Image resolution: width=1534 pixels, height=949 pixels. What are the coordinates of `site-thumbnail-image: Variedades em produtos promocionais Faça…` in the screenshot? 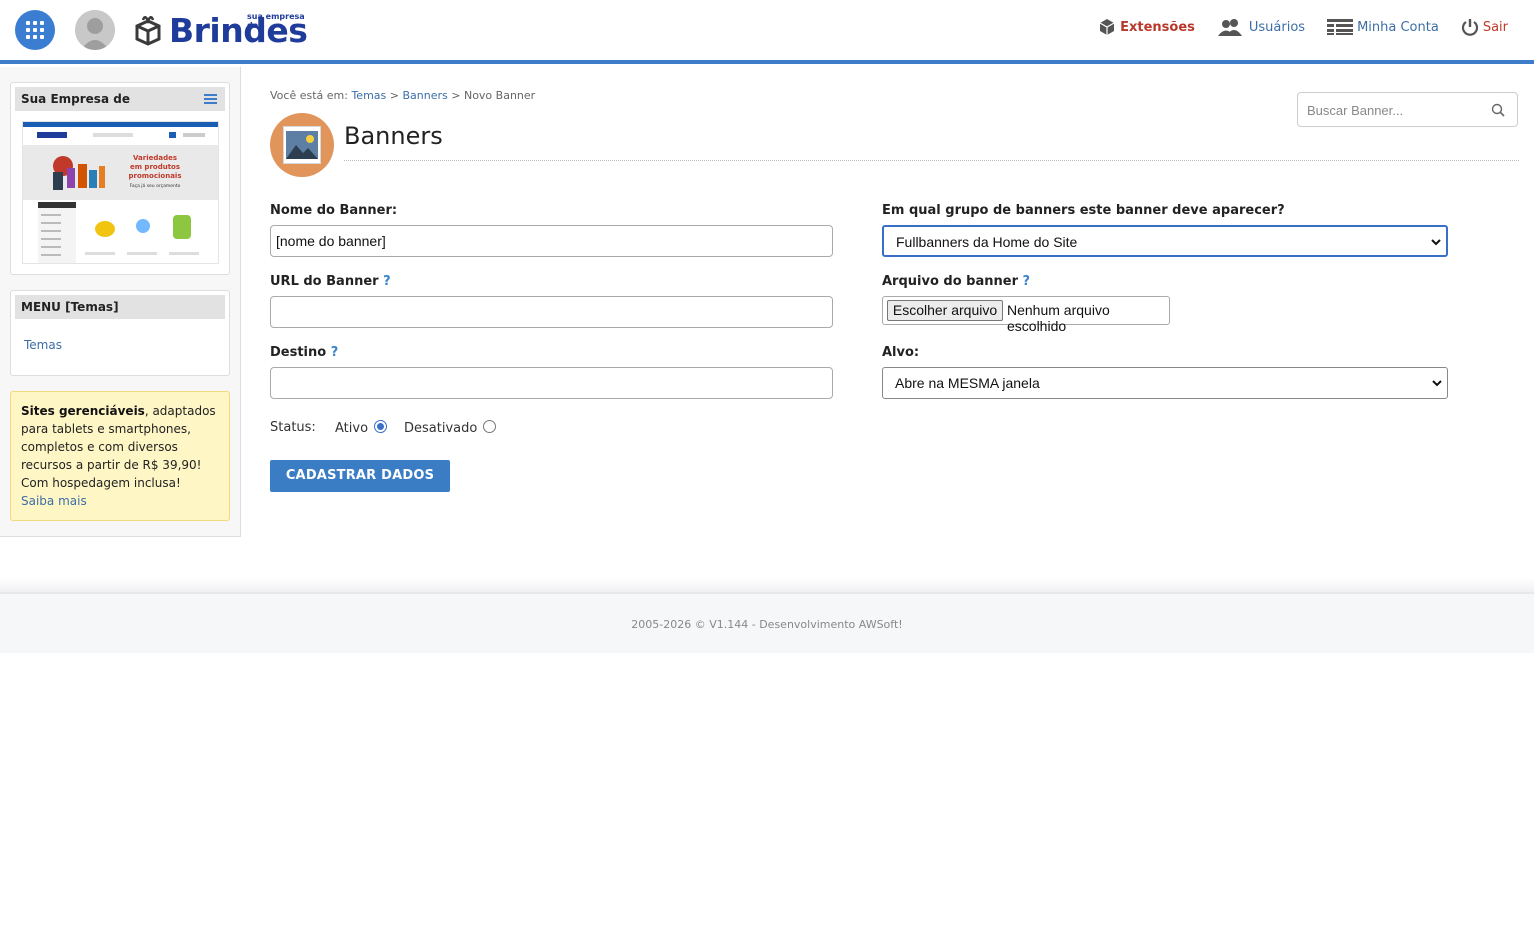 It's located at (120, 192).